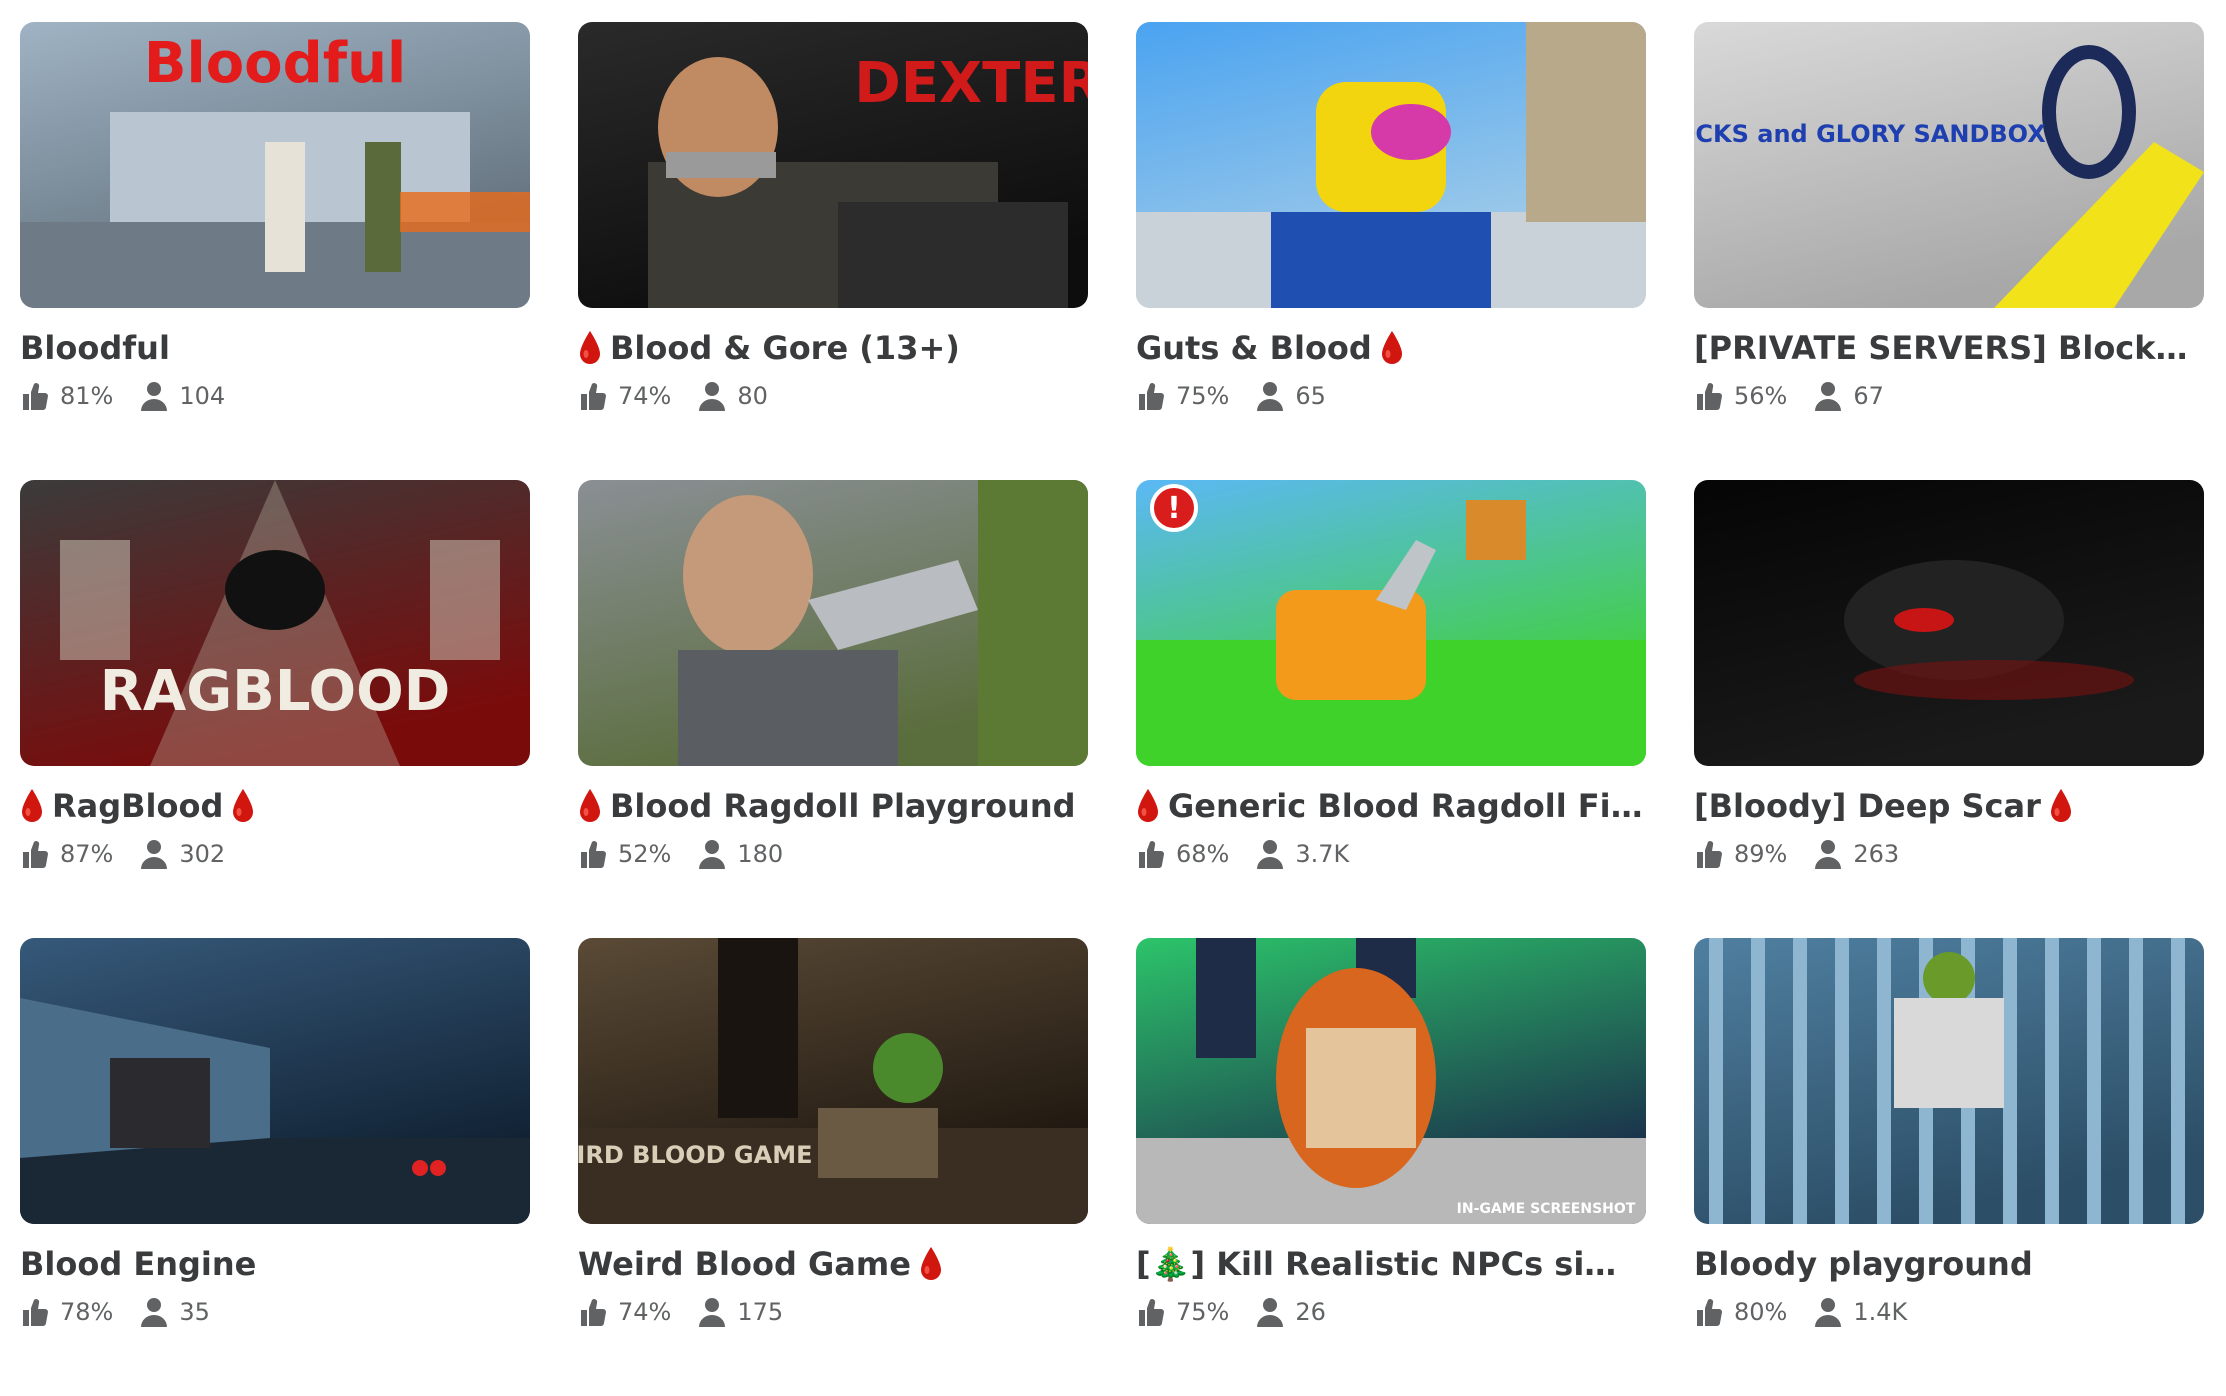 The image size is (2226, 1396). I want to click on game-card: Bloody playground 80% 1.4K, so click(1949, 1167).